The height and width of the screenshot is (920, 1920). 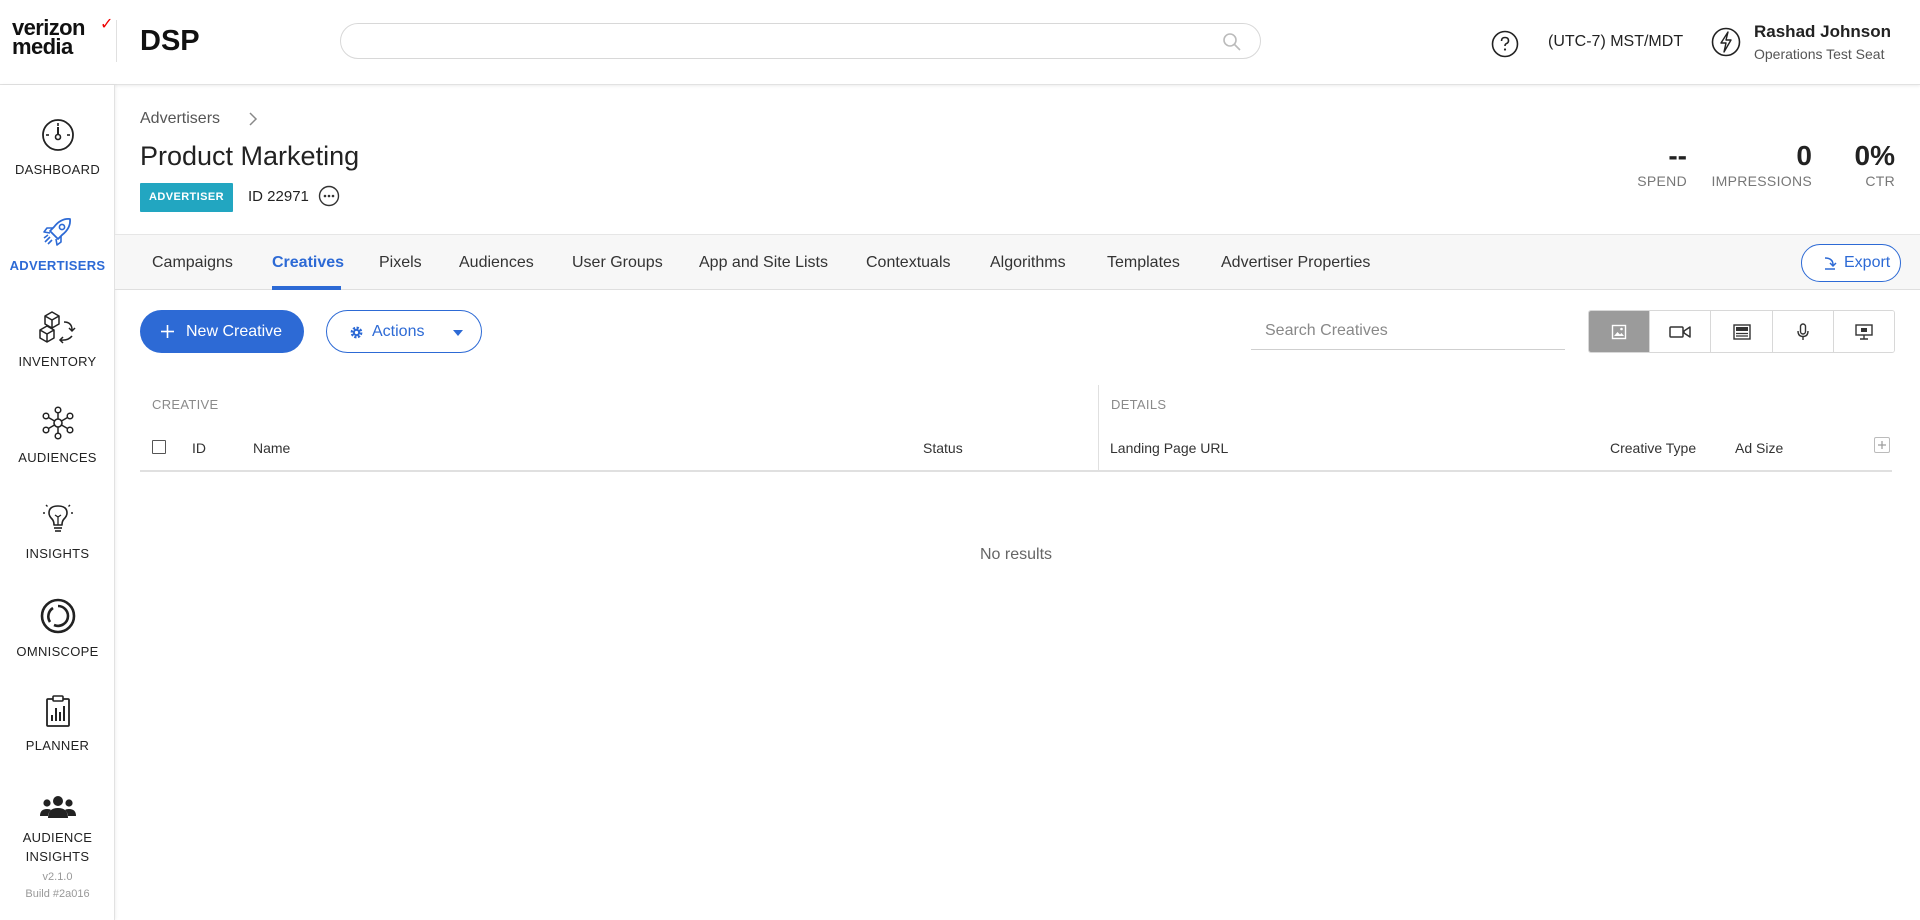 I want to click on global-search-input, so click(x=787, y=41).